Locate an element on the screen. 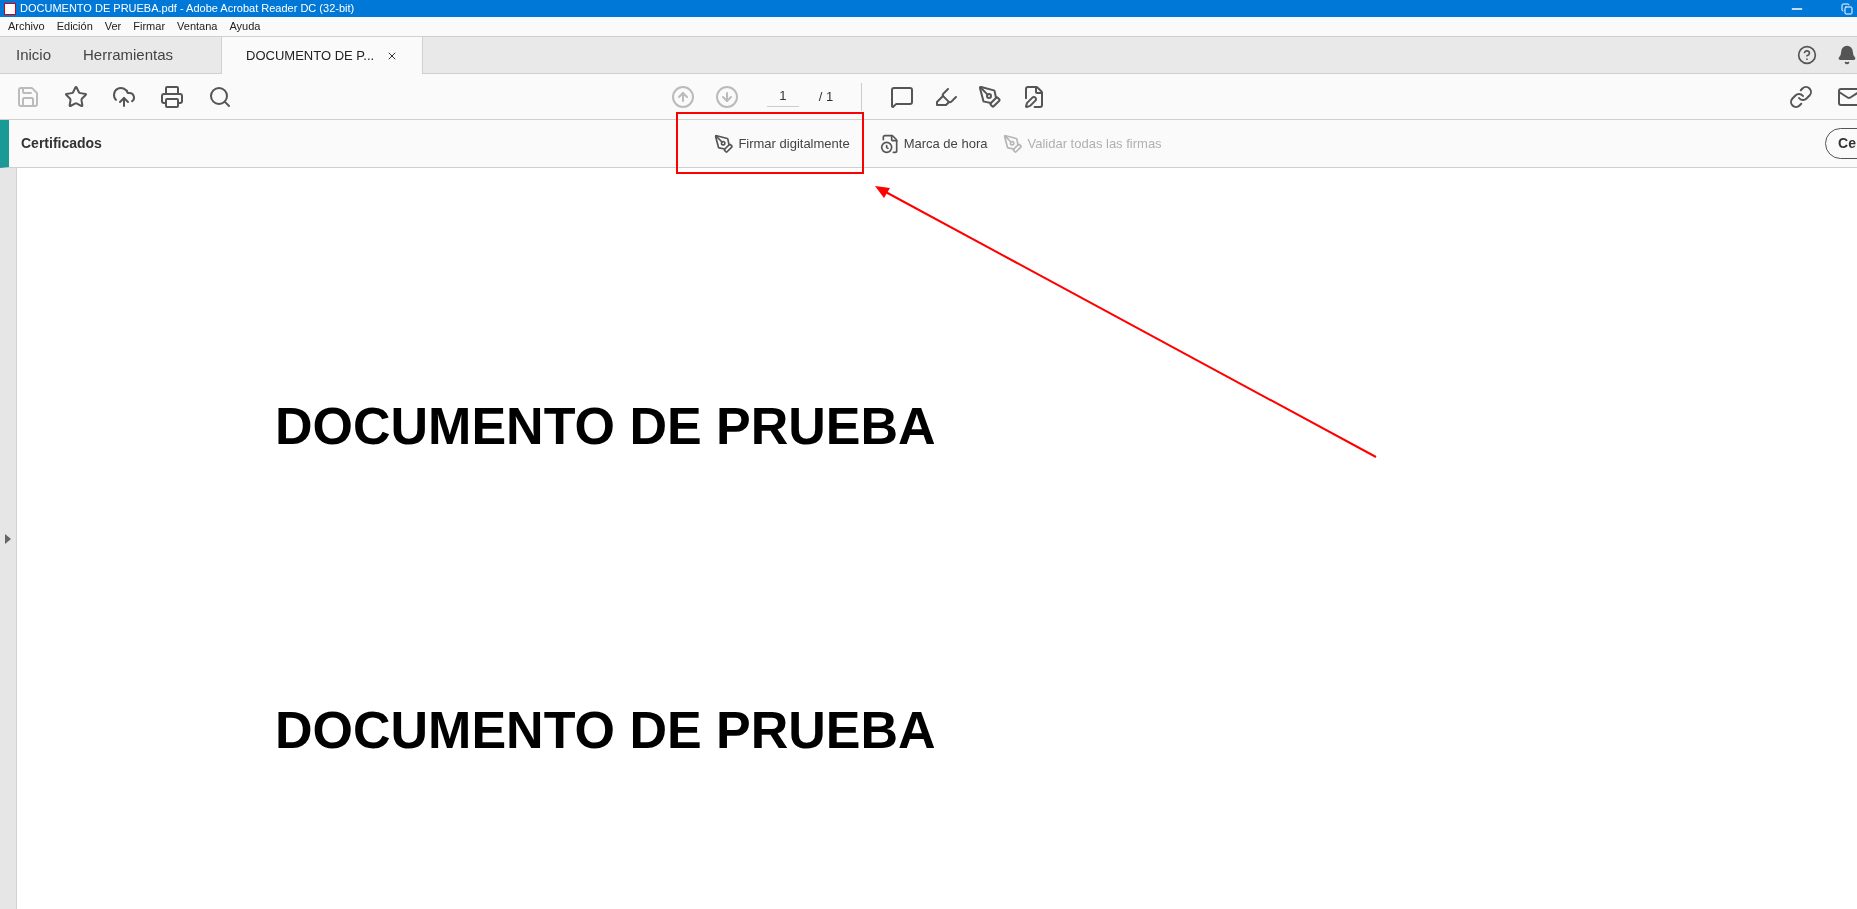 The height and width of the screenshot is (909, 1857). menu-item: Edición is located at coordinates (74, 26).